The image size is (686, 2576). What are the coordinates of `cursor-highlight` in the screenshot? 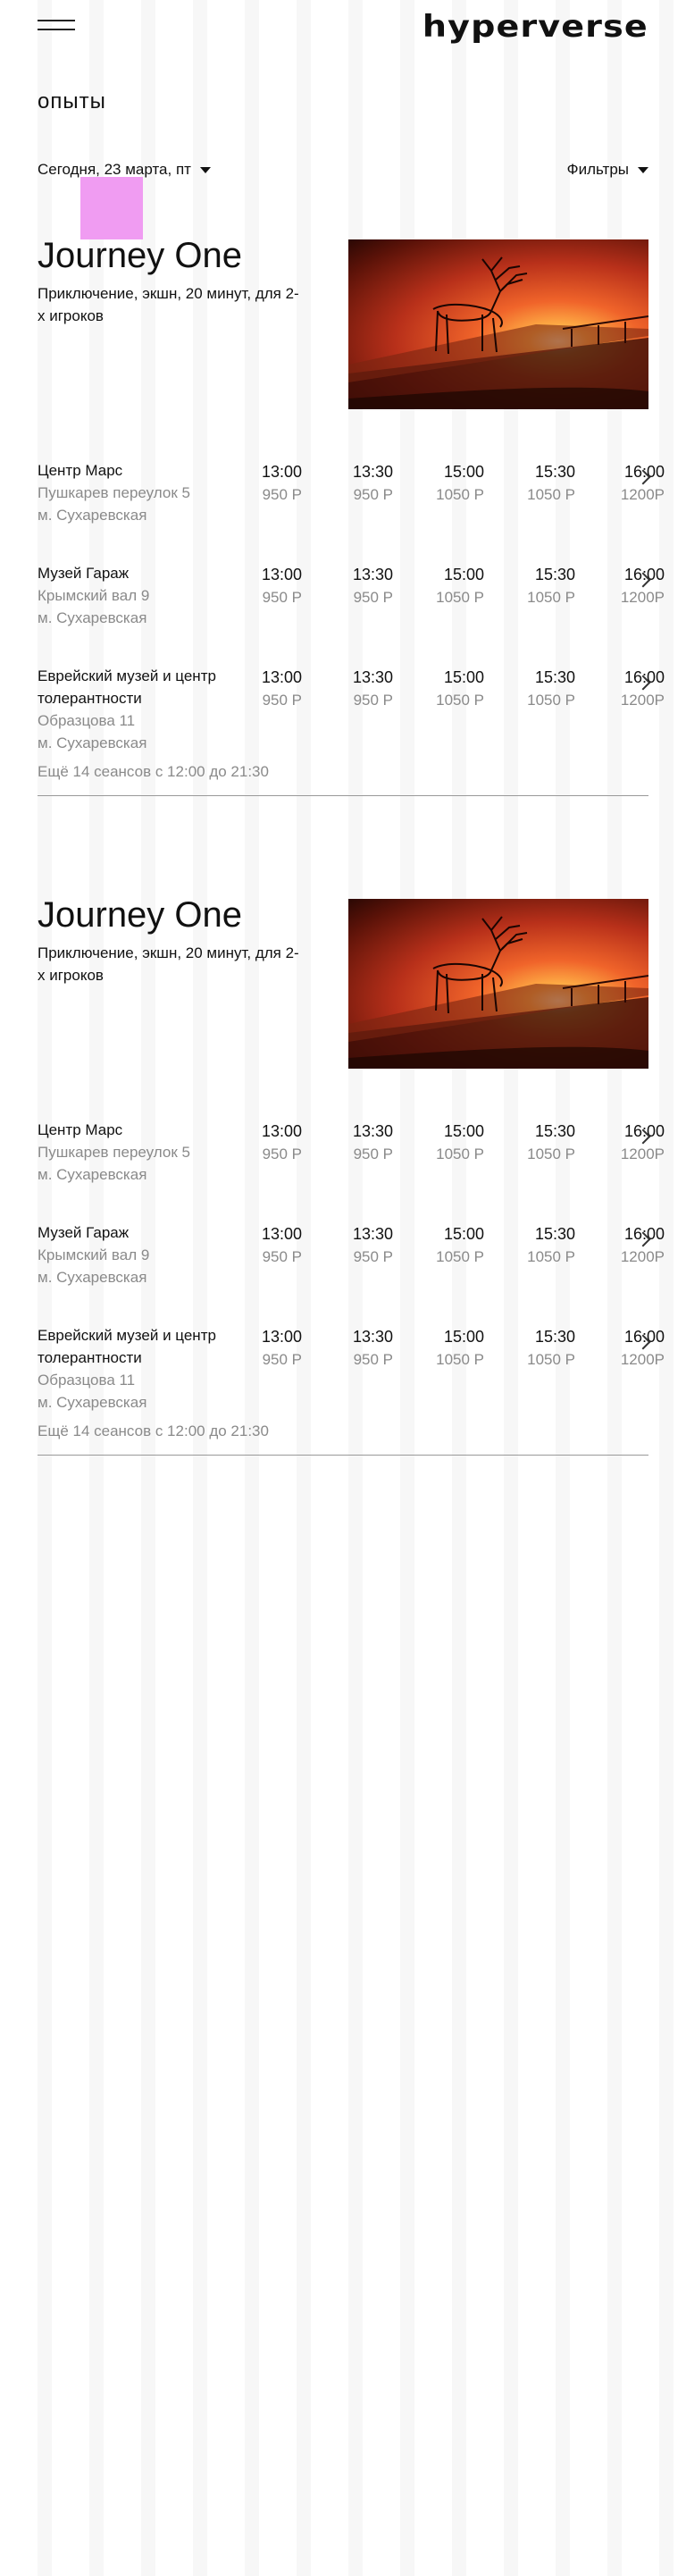 It's located at (111, 208).